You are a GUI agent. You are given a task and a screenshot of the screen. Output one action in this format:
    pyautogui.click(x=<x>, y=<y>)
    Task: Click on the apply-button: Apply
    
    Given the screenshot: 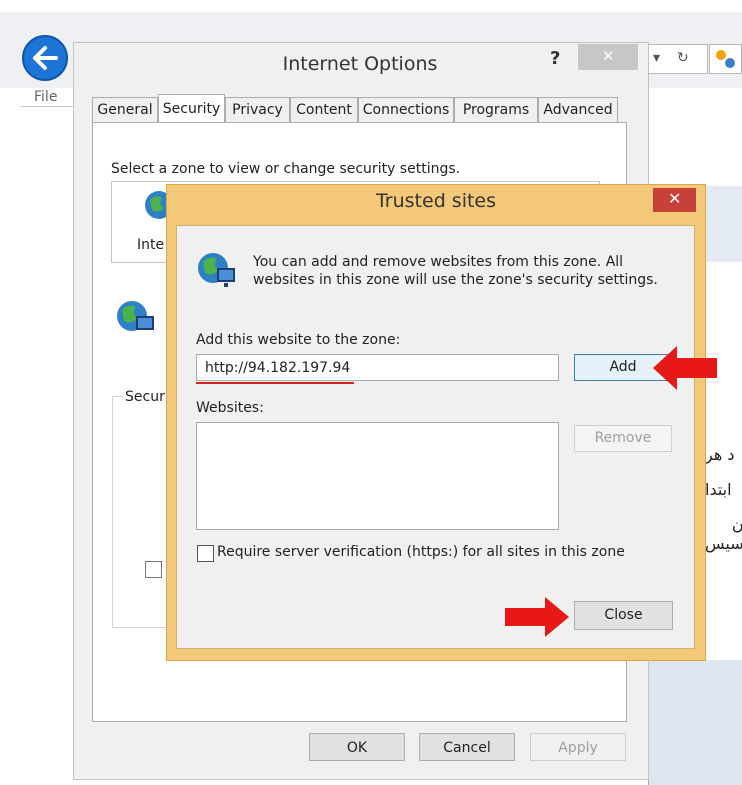 What is the action you would take?
    pyautogui.click(x=578, y=747)
    